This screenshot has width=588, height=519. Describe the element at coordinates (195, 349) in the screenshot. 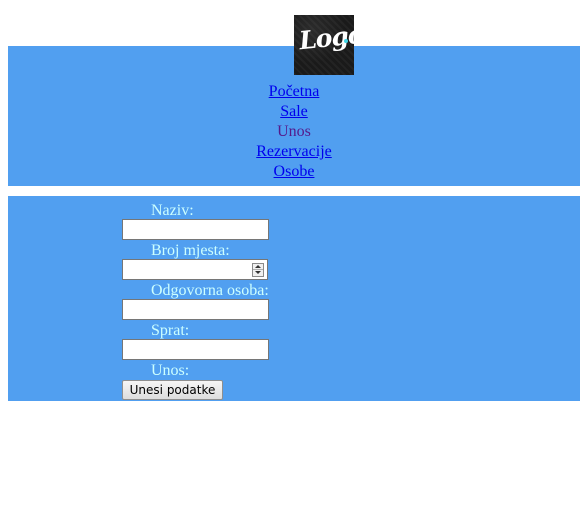

I see `sprat-input` at that location.